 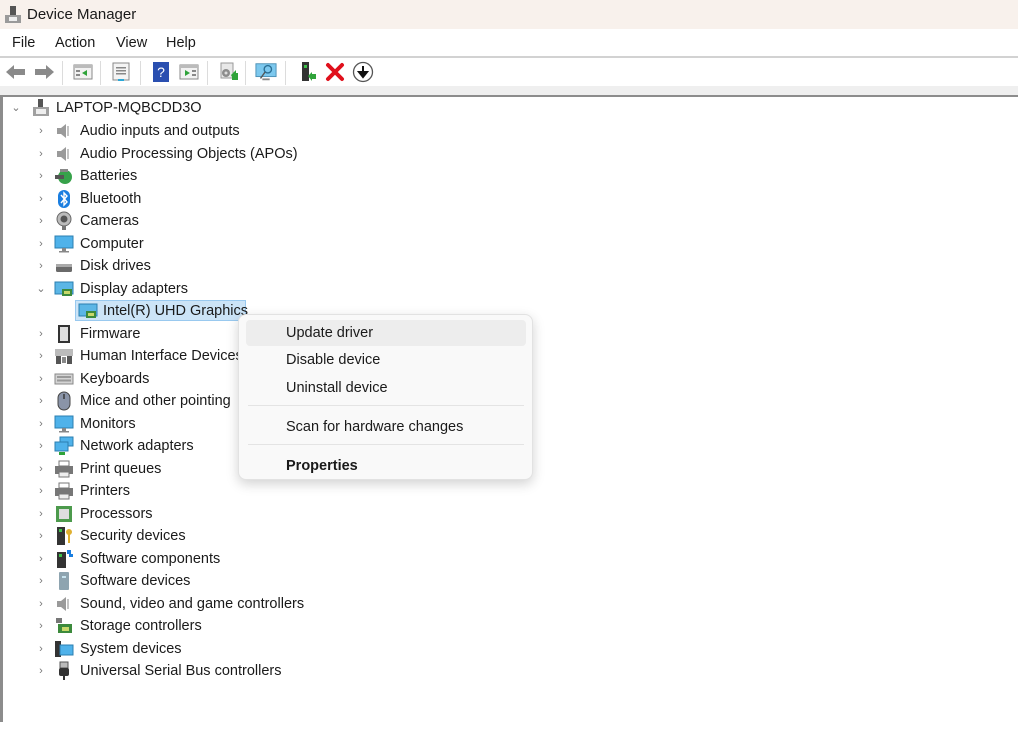 I want to click on disk-drive-icon, so click(x=64, y=268).